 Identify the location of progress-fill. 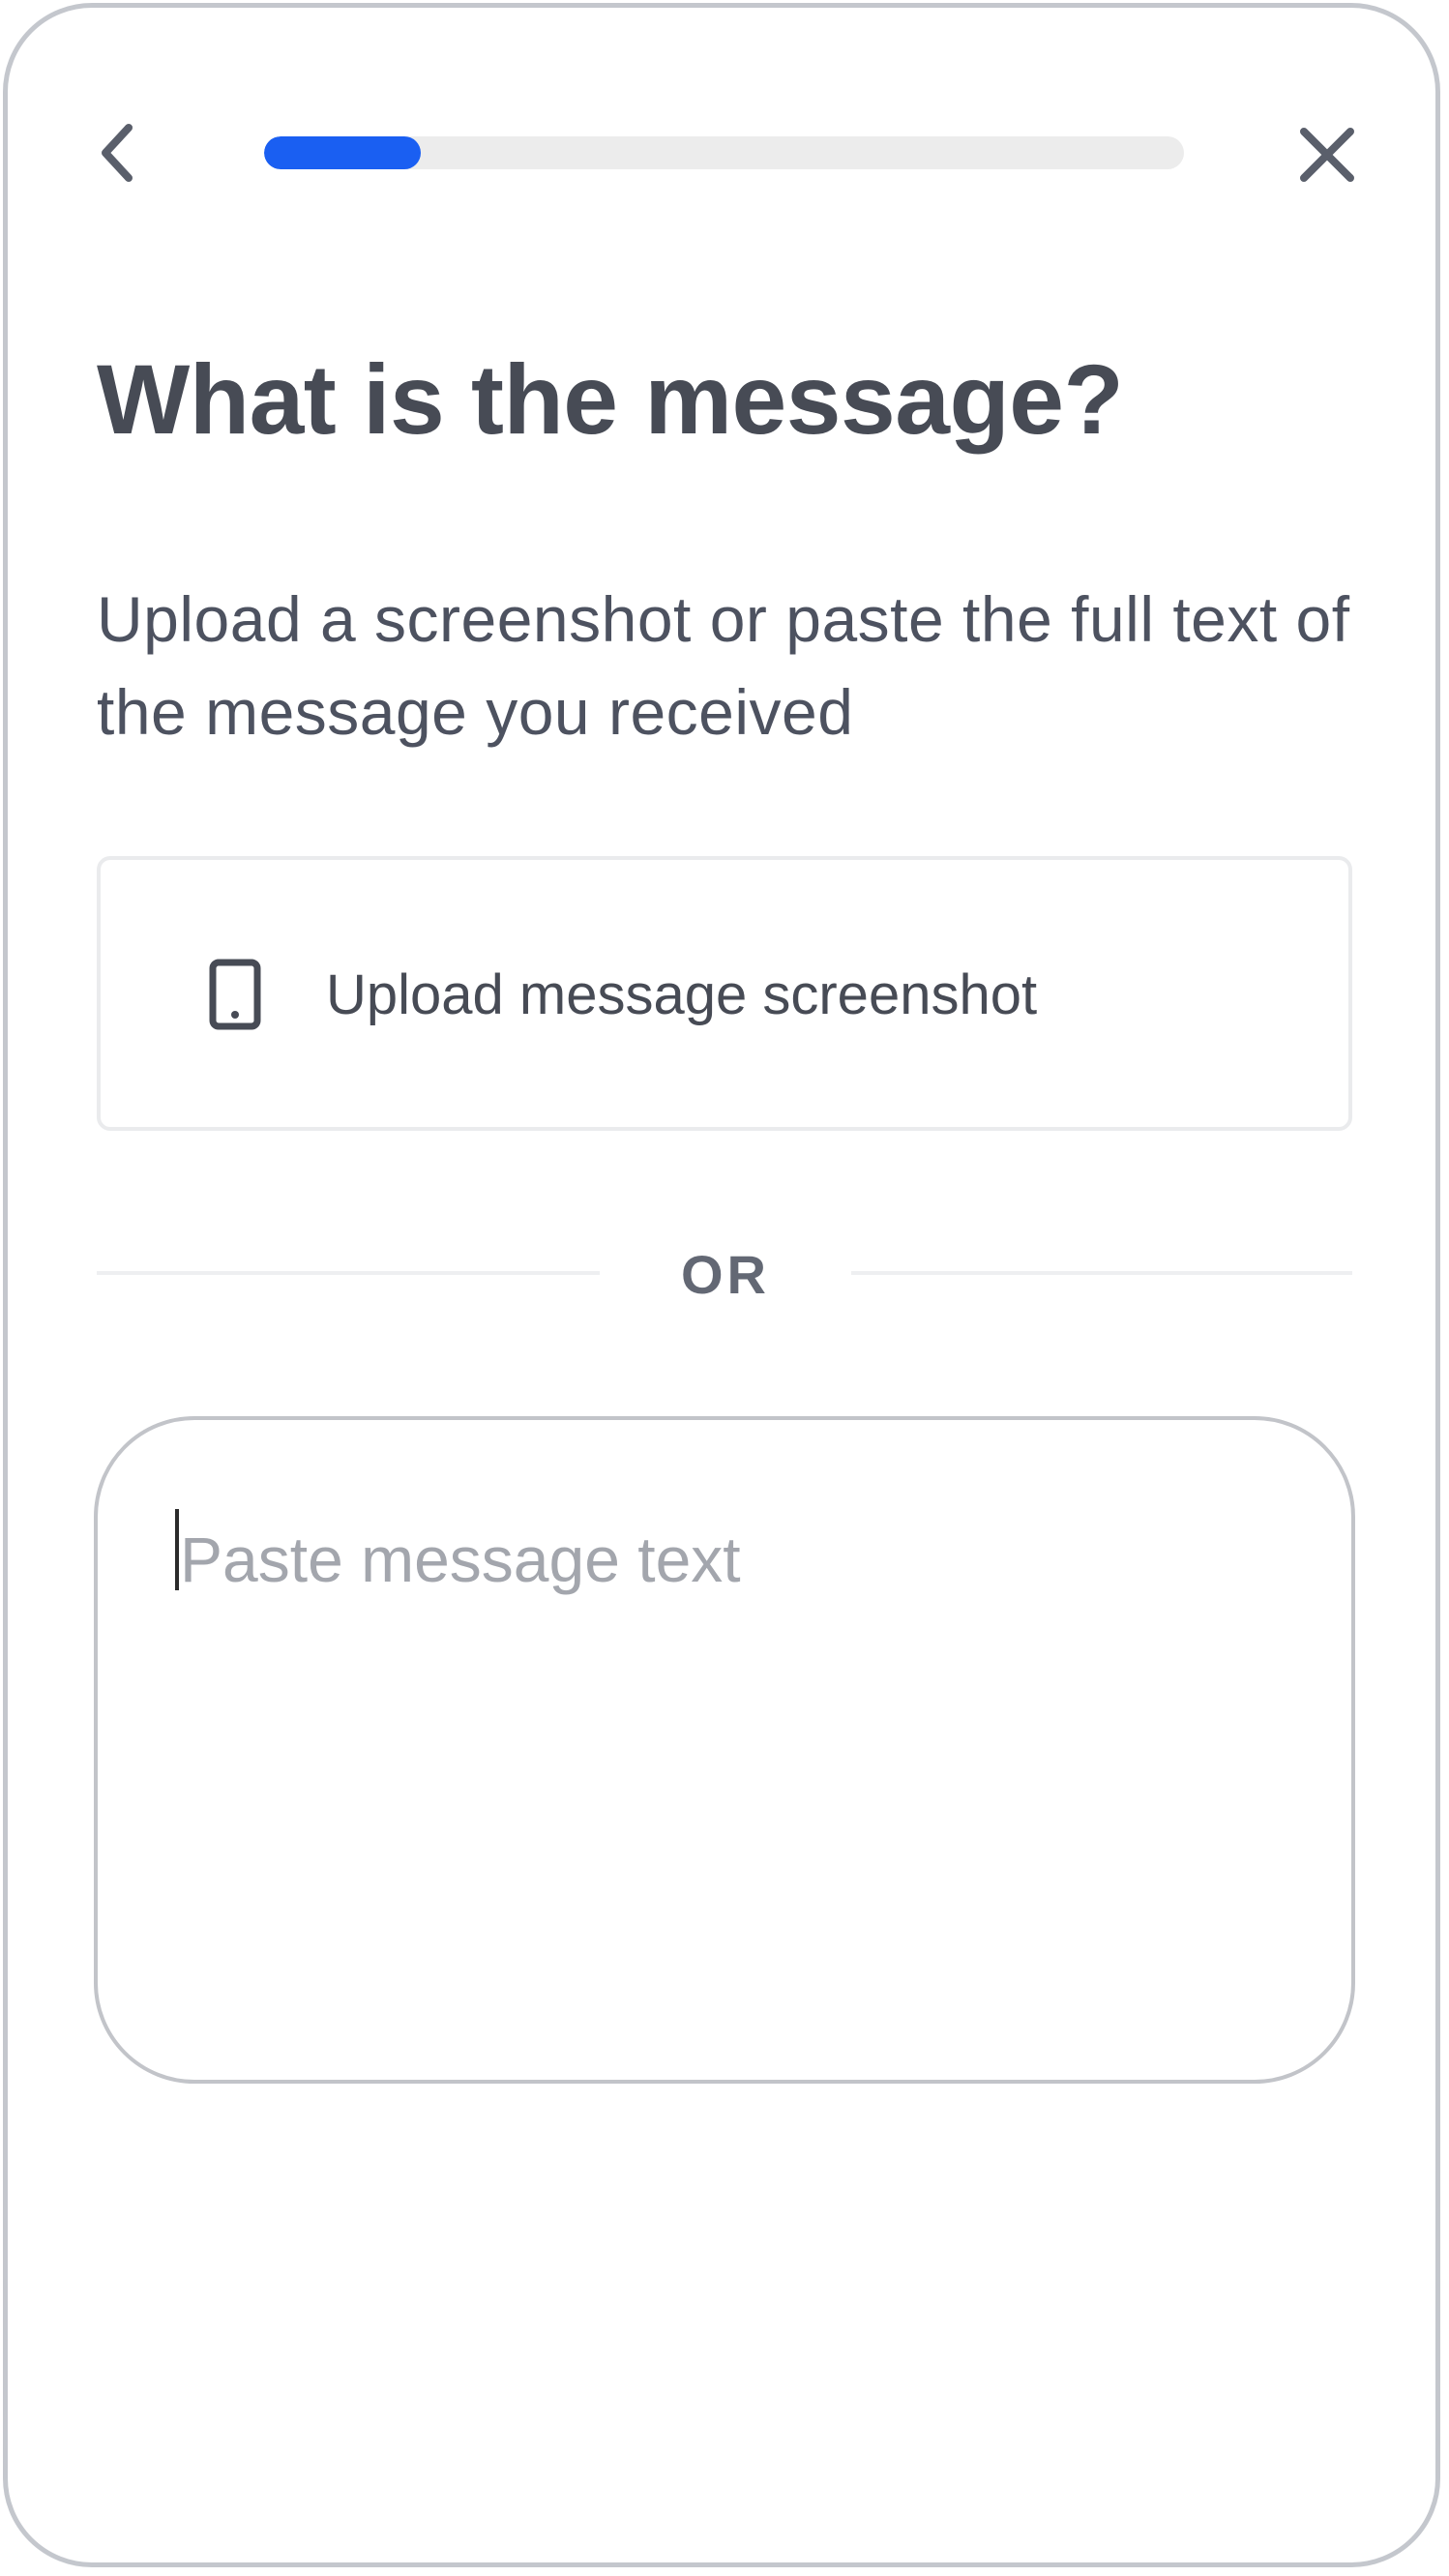
(342, 152).